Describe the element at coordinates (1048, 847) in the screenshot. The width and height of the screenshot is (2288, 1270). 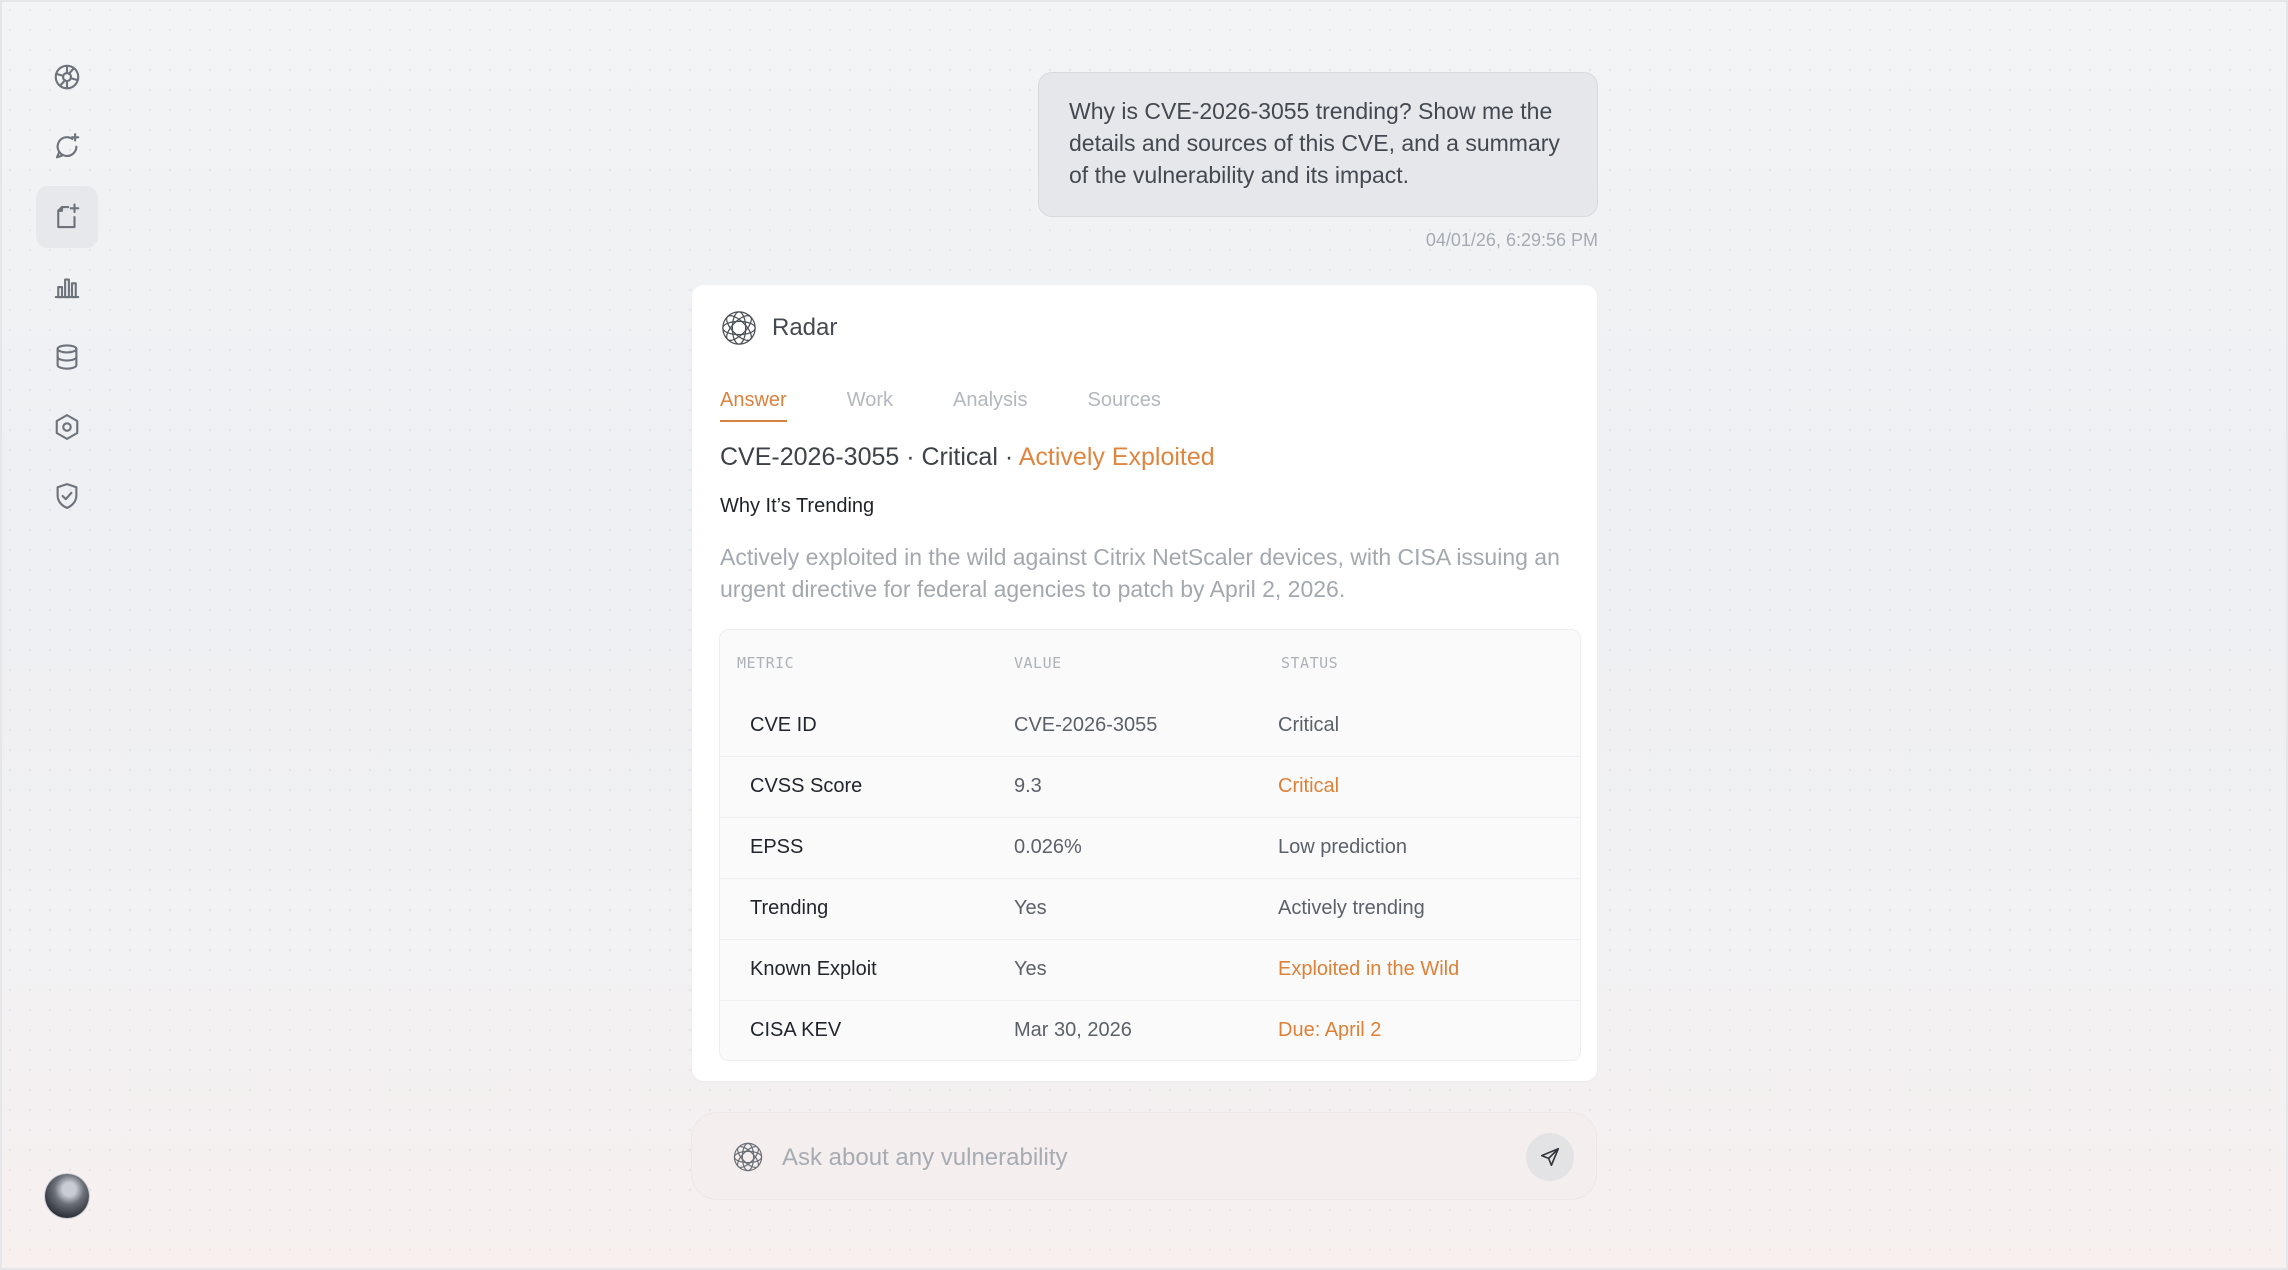
I see `value-cell: 0.026%` at that location.